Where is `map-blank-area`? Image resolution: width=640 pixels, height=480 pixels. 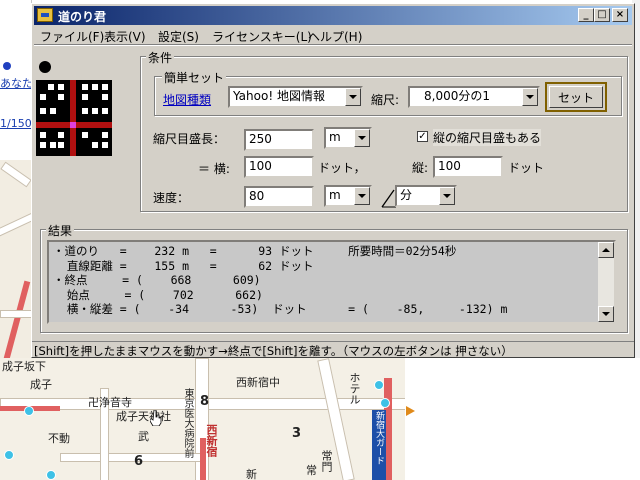 map-blank-area is located at coordinates (522, 419).